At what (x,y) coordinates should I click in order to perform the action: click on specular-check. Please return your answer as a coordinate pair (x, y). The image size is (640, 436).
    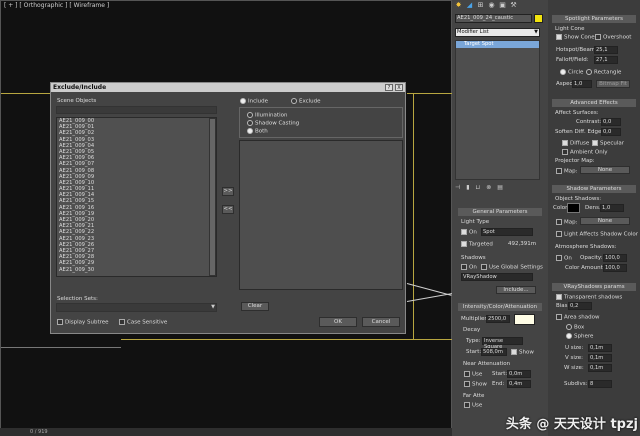
    Looking at the image, I should click on (595, 143).